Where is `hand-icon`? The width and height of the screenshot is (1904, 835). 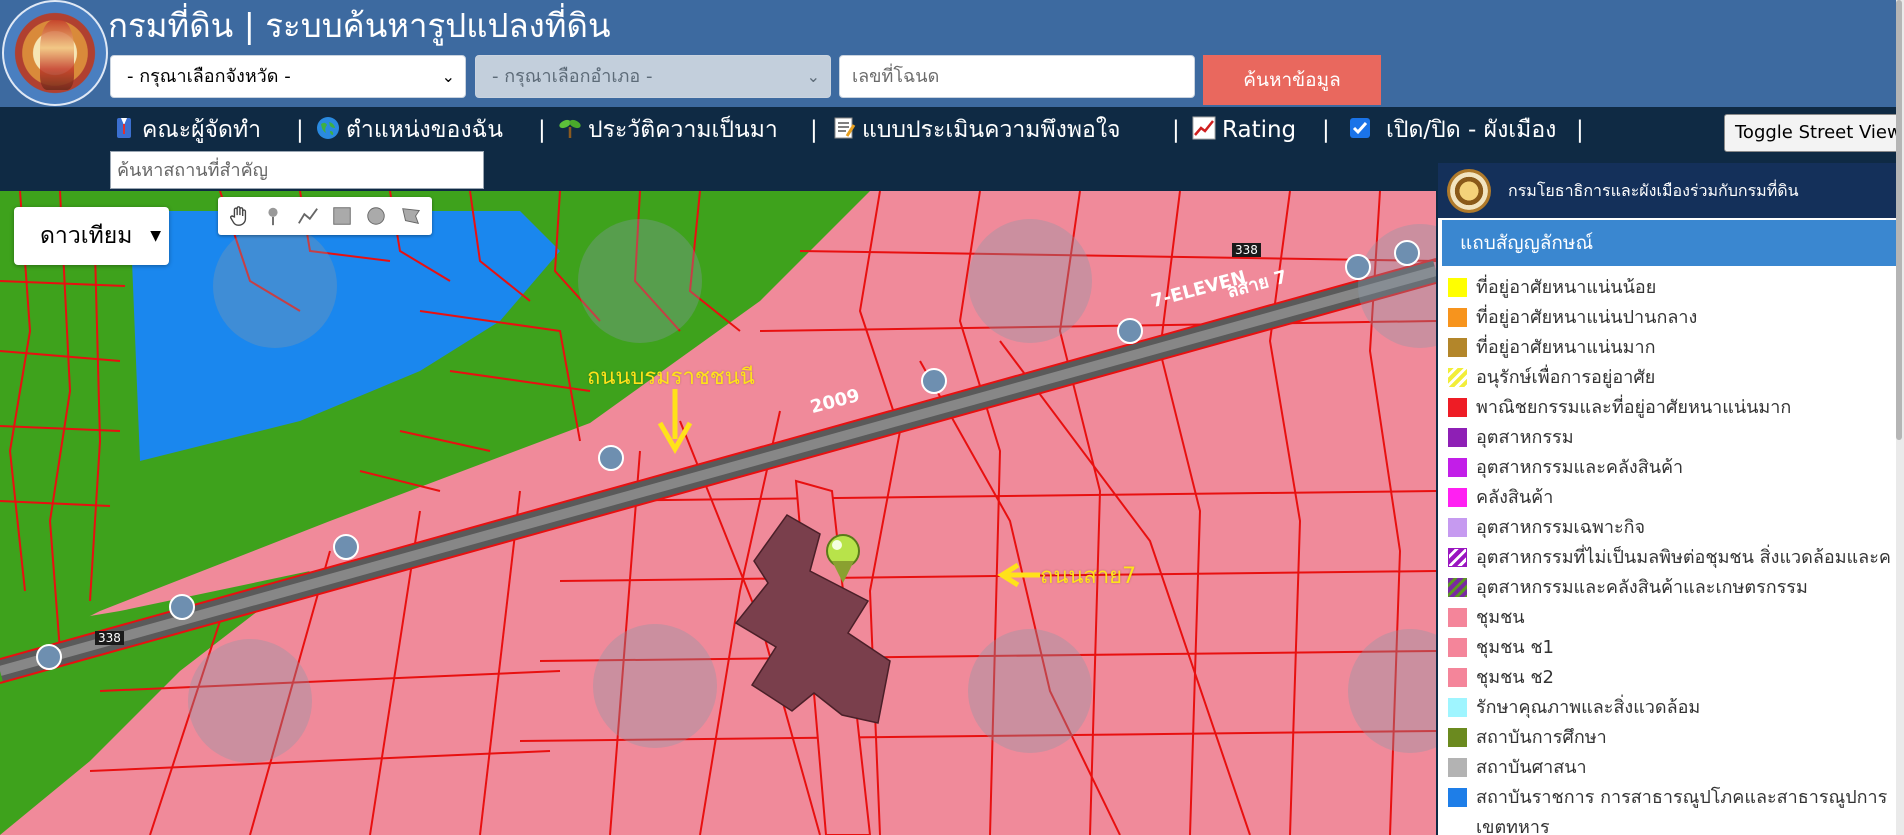
hand-icon is located at coordinates (239, 216).